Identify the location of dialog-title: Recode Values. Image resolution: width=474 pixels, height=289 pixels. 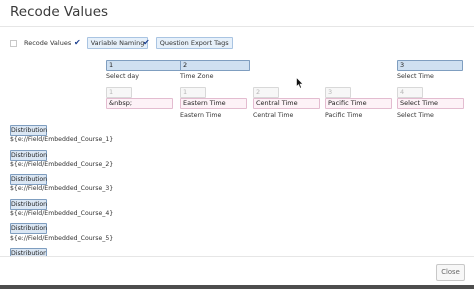
(59, 12).